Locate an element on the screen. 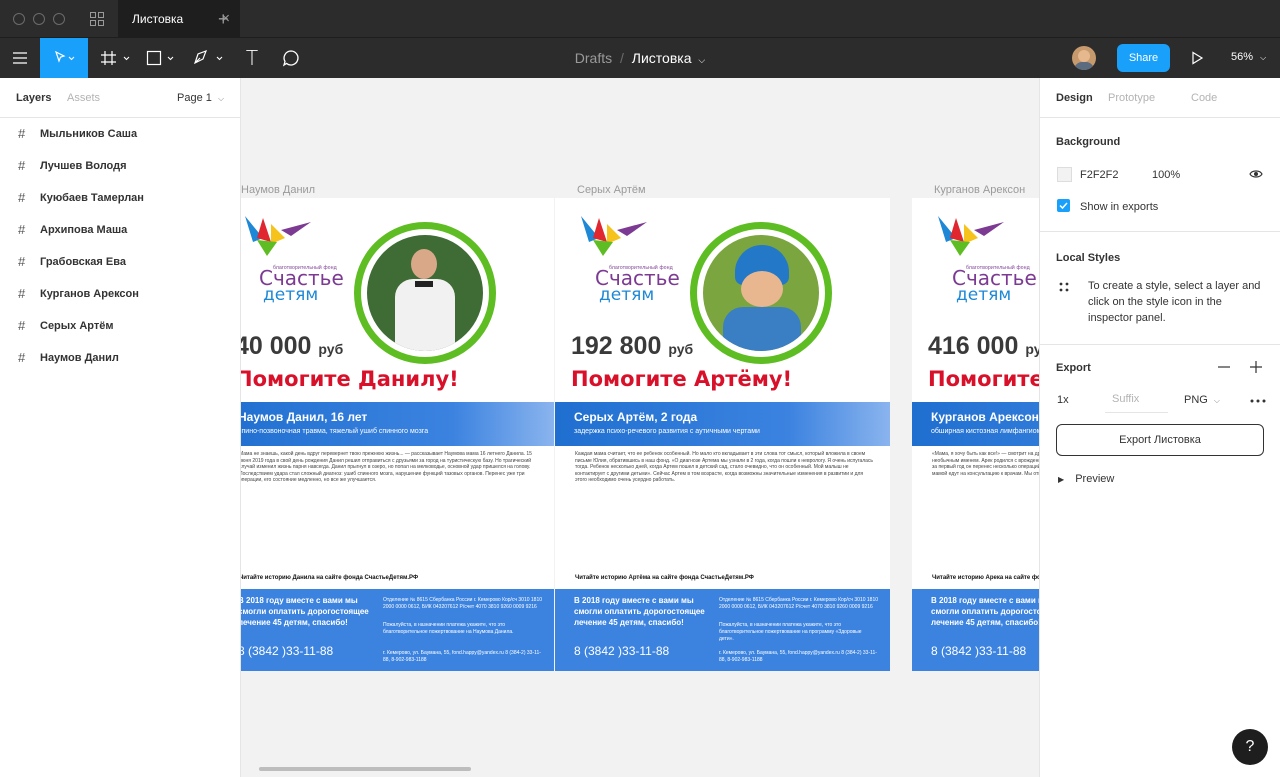  layer-item: # Архипова Маша is located at coordinates (120, 230).